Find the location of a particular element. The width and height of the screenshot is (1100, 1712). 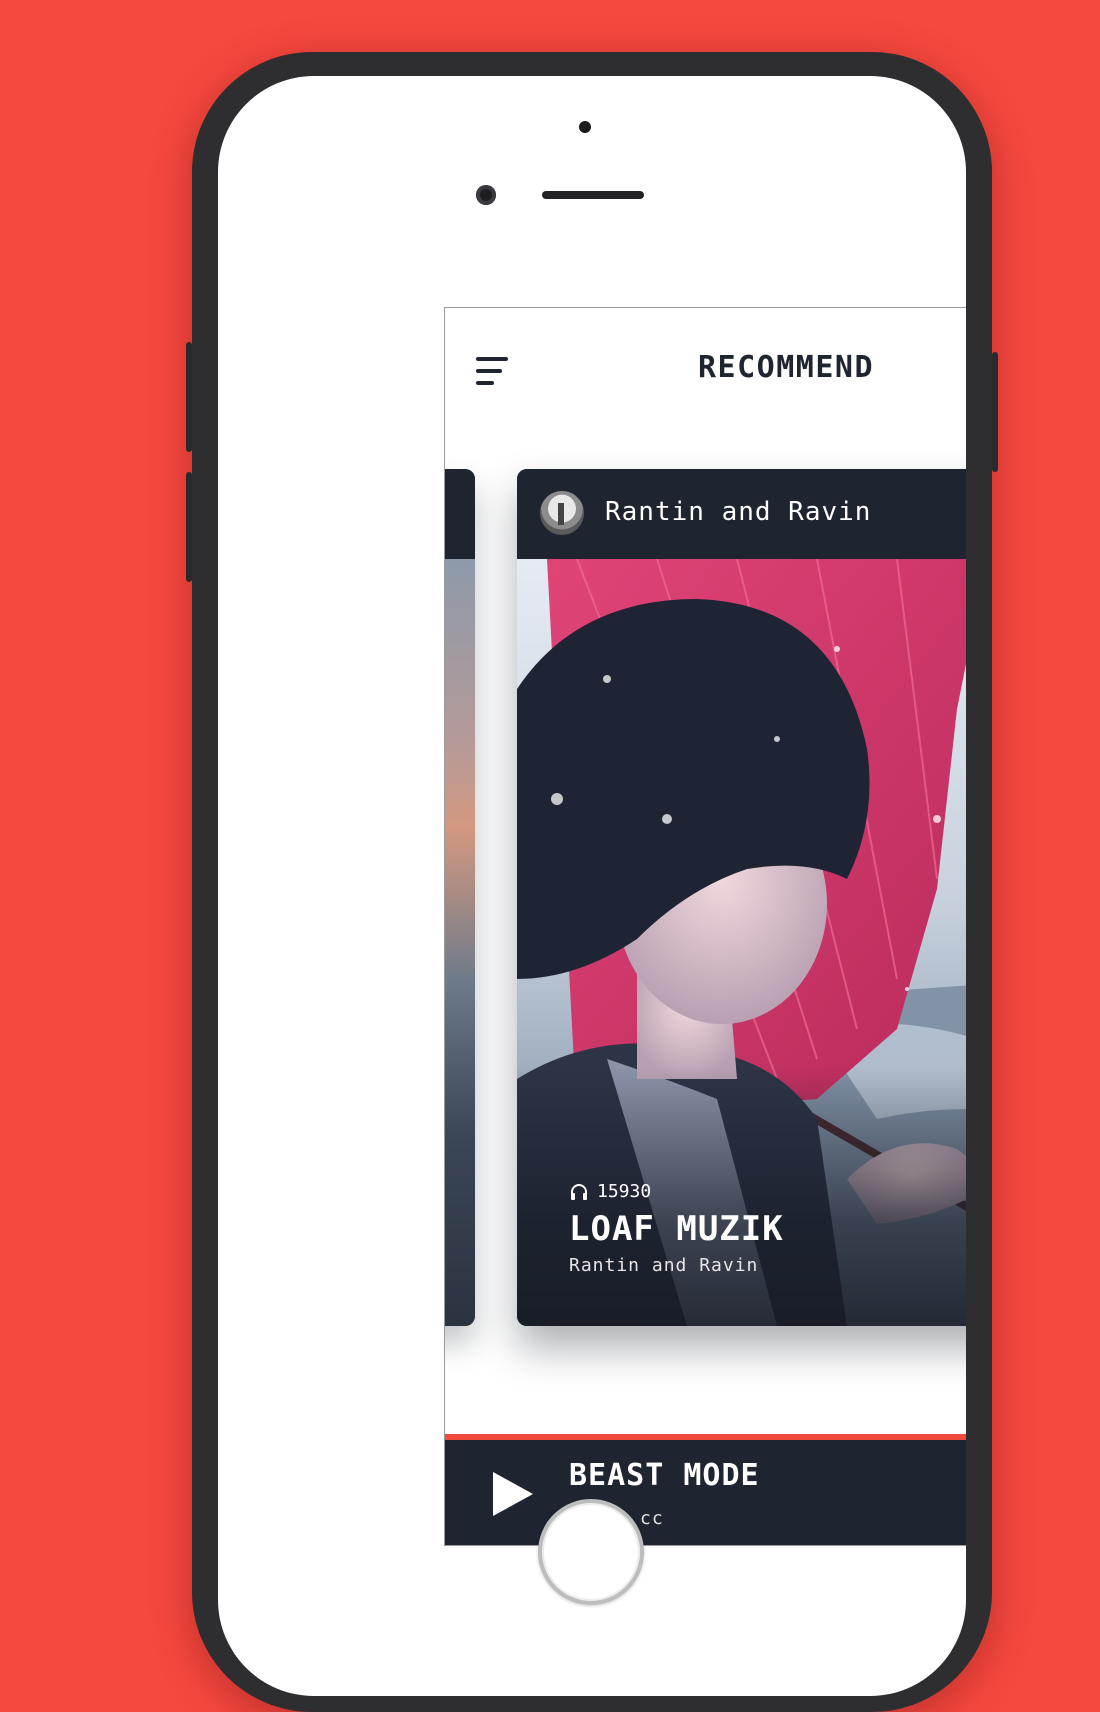

now-playing-bar: BEAST MODE Peter cc is located at coordinates (705, 1489).